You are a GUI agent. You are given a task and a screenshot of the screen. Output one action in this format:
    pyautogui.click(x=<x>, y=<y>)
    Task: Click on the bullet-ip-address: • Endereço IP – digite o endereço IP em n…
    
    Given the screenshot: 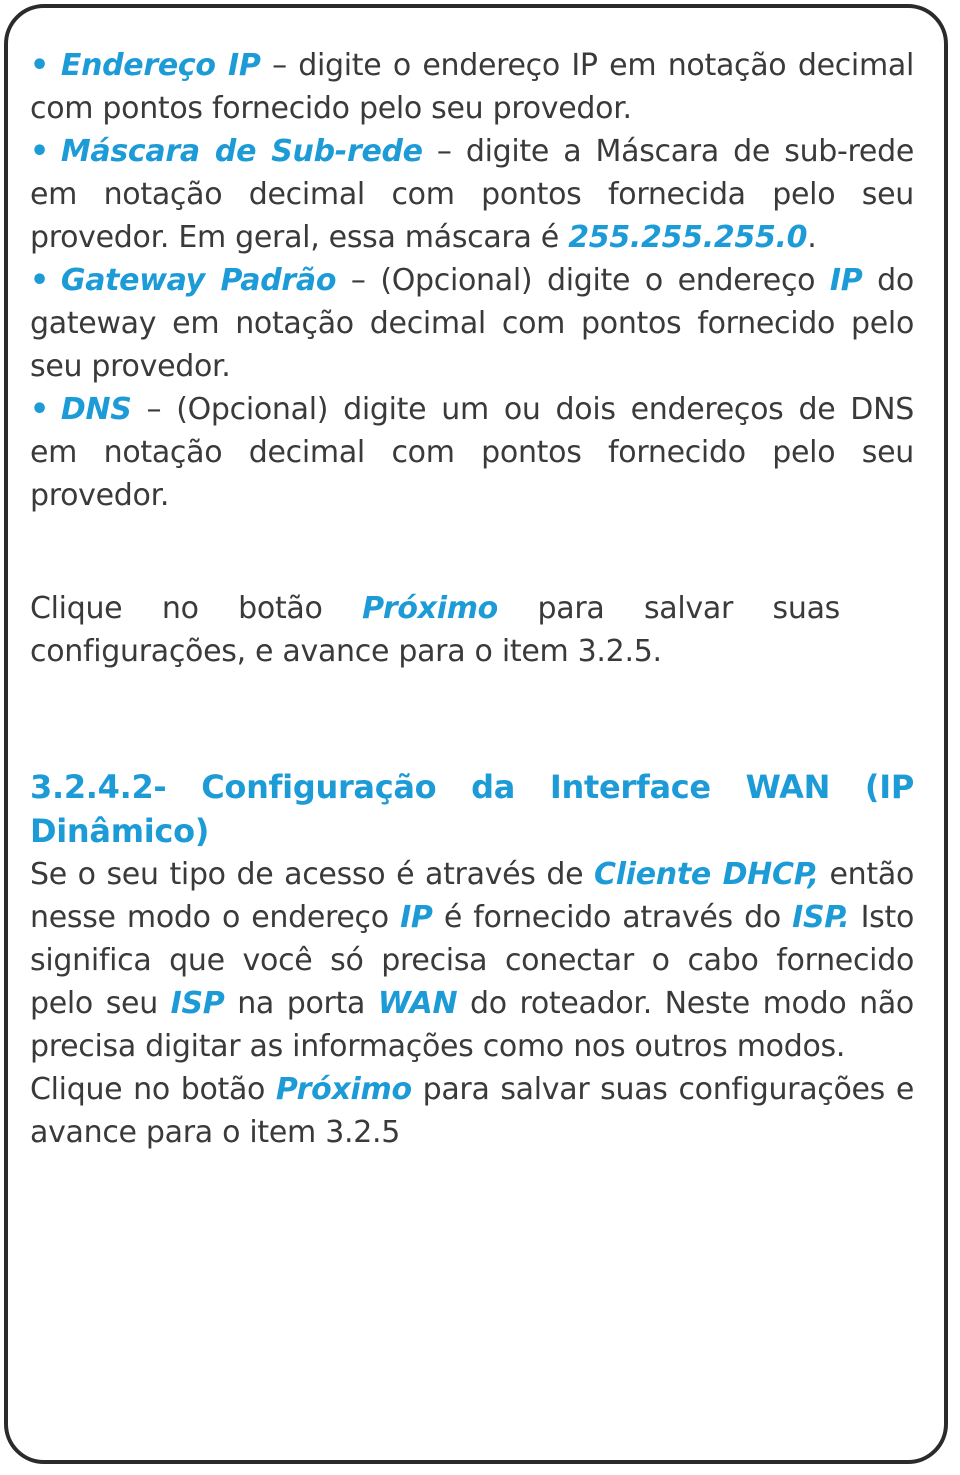 What is the action you would take?
    pyautogui.click(x=472, y=87)
    